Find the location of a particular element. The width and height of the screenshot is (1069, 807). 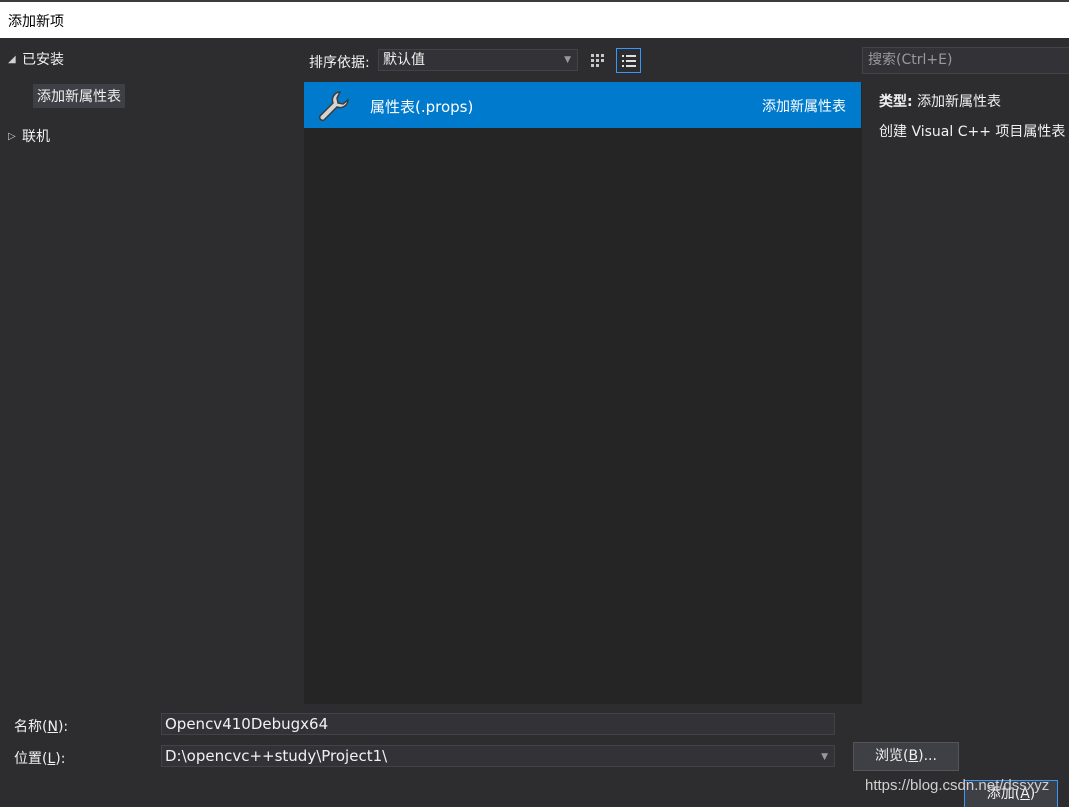

list-view-icon is located at coordinates (628, 60).